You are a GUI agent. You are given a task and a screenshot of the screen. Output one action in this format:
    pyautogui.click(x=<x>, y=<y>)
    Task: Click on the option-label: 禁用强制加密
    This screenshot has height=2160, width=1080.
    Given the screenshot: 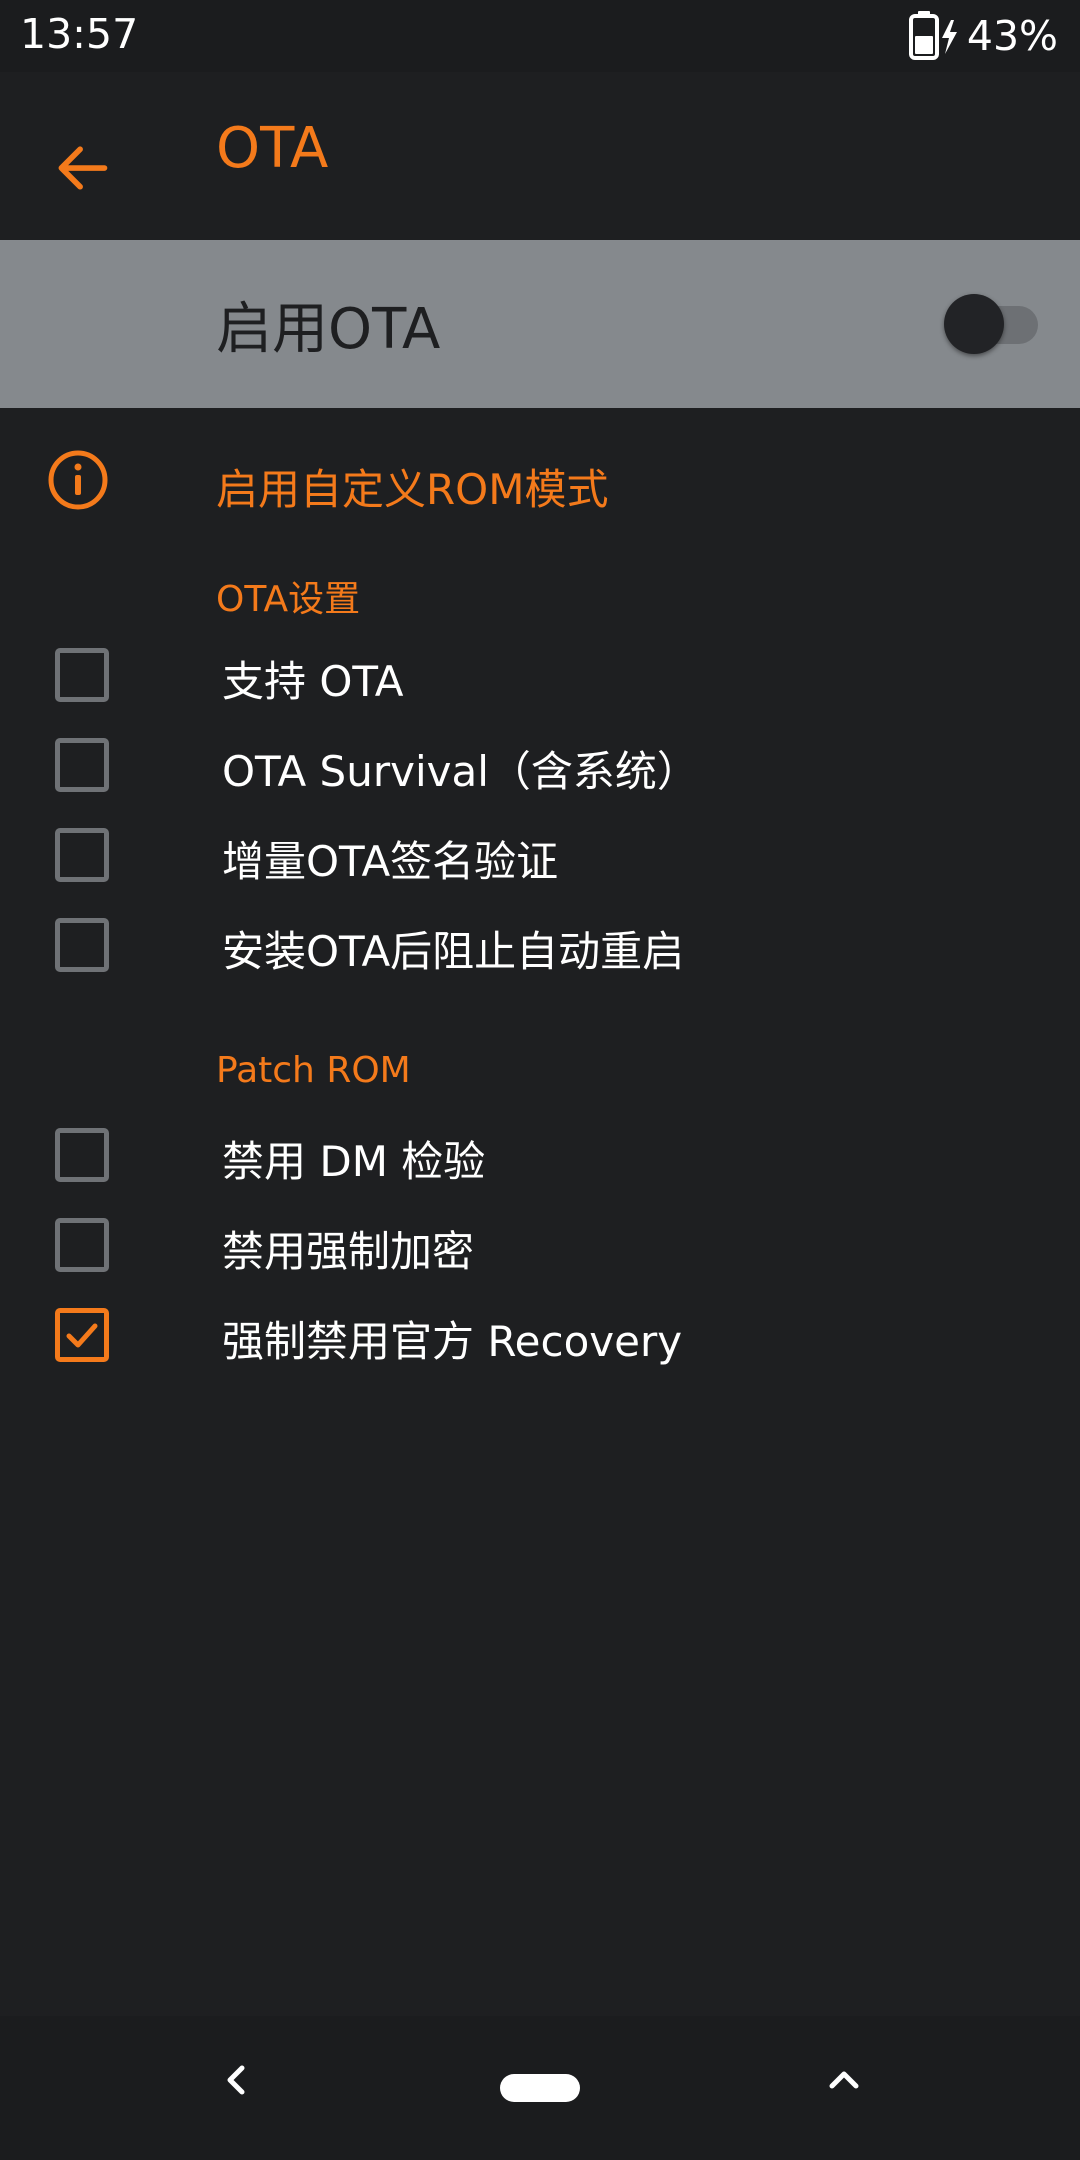 What is the action you would take?
    pyautogui.click(x=348, y=1251)
    